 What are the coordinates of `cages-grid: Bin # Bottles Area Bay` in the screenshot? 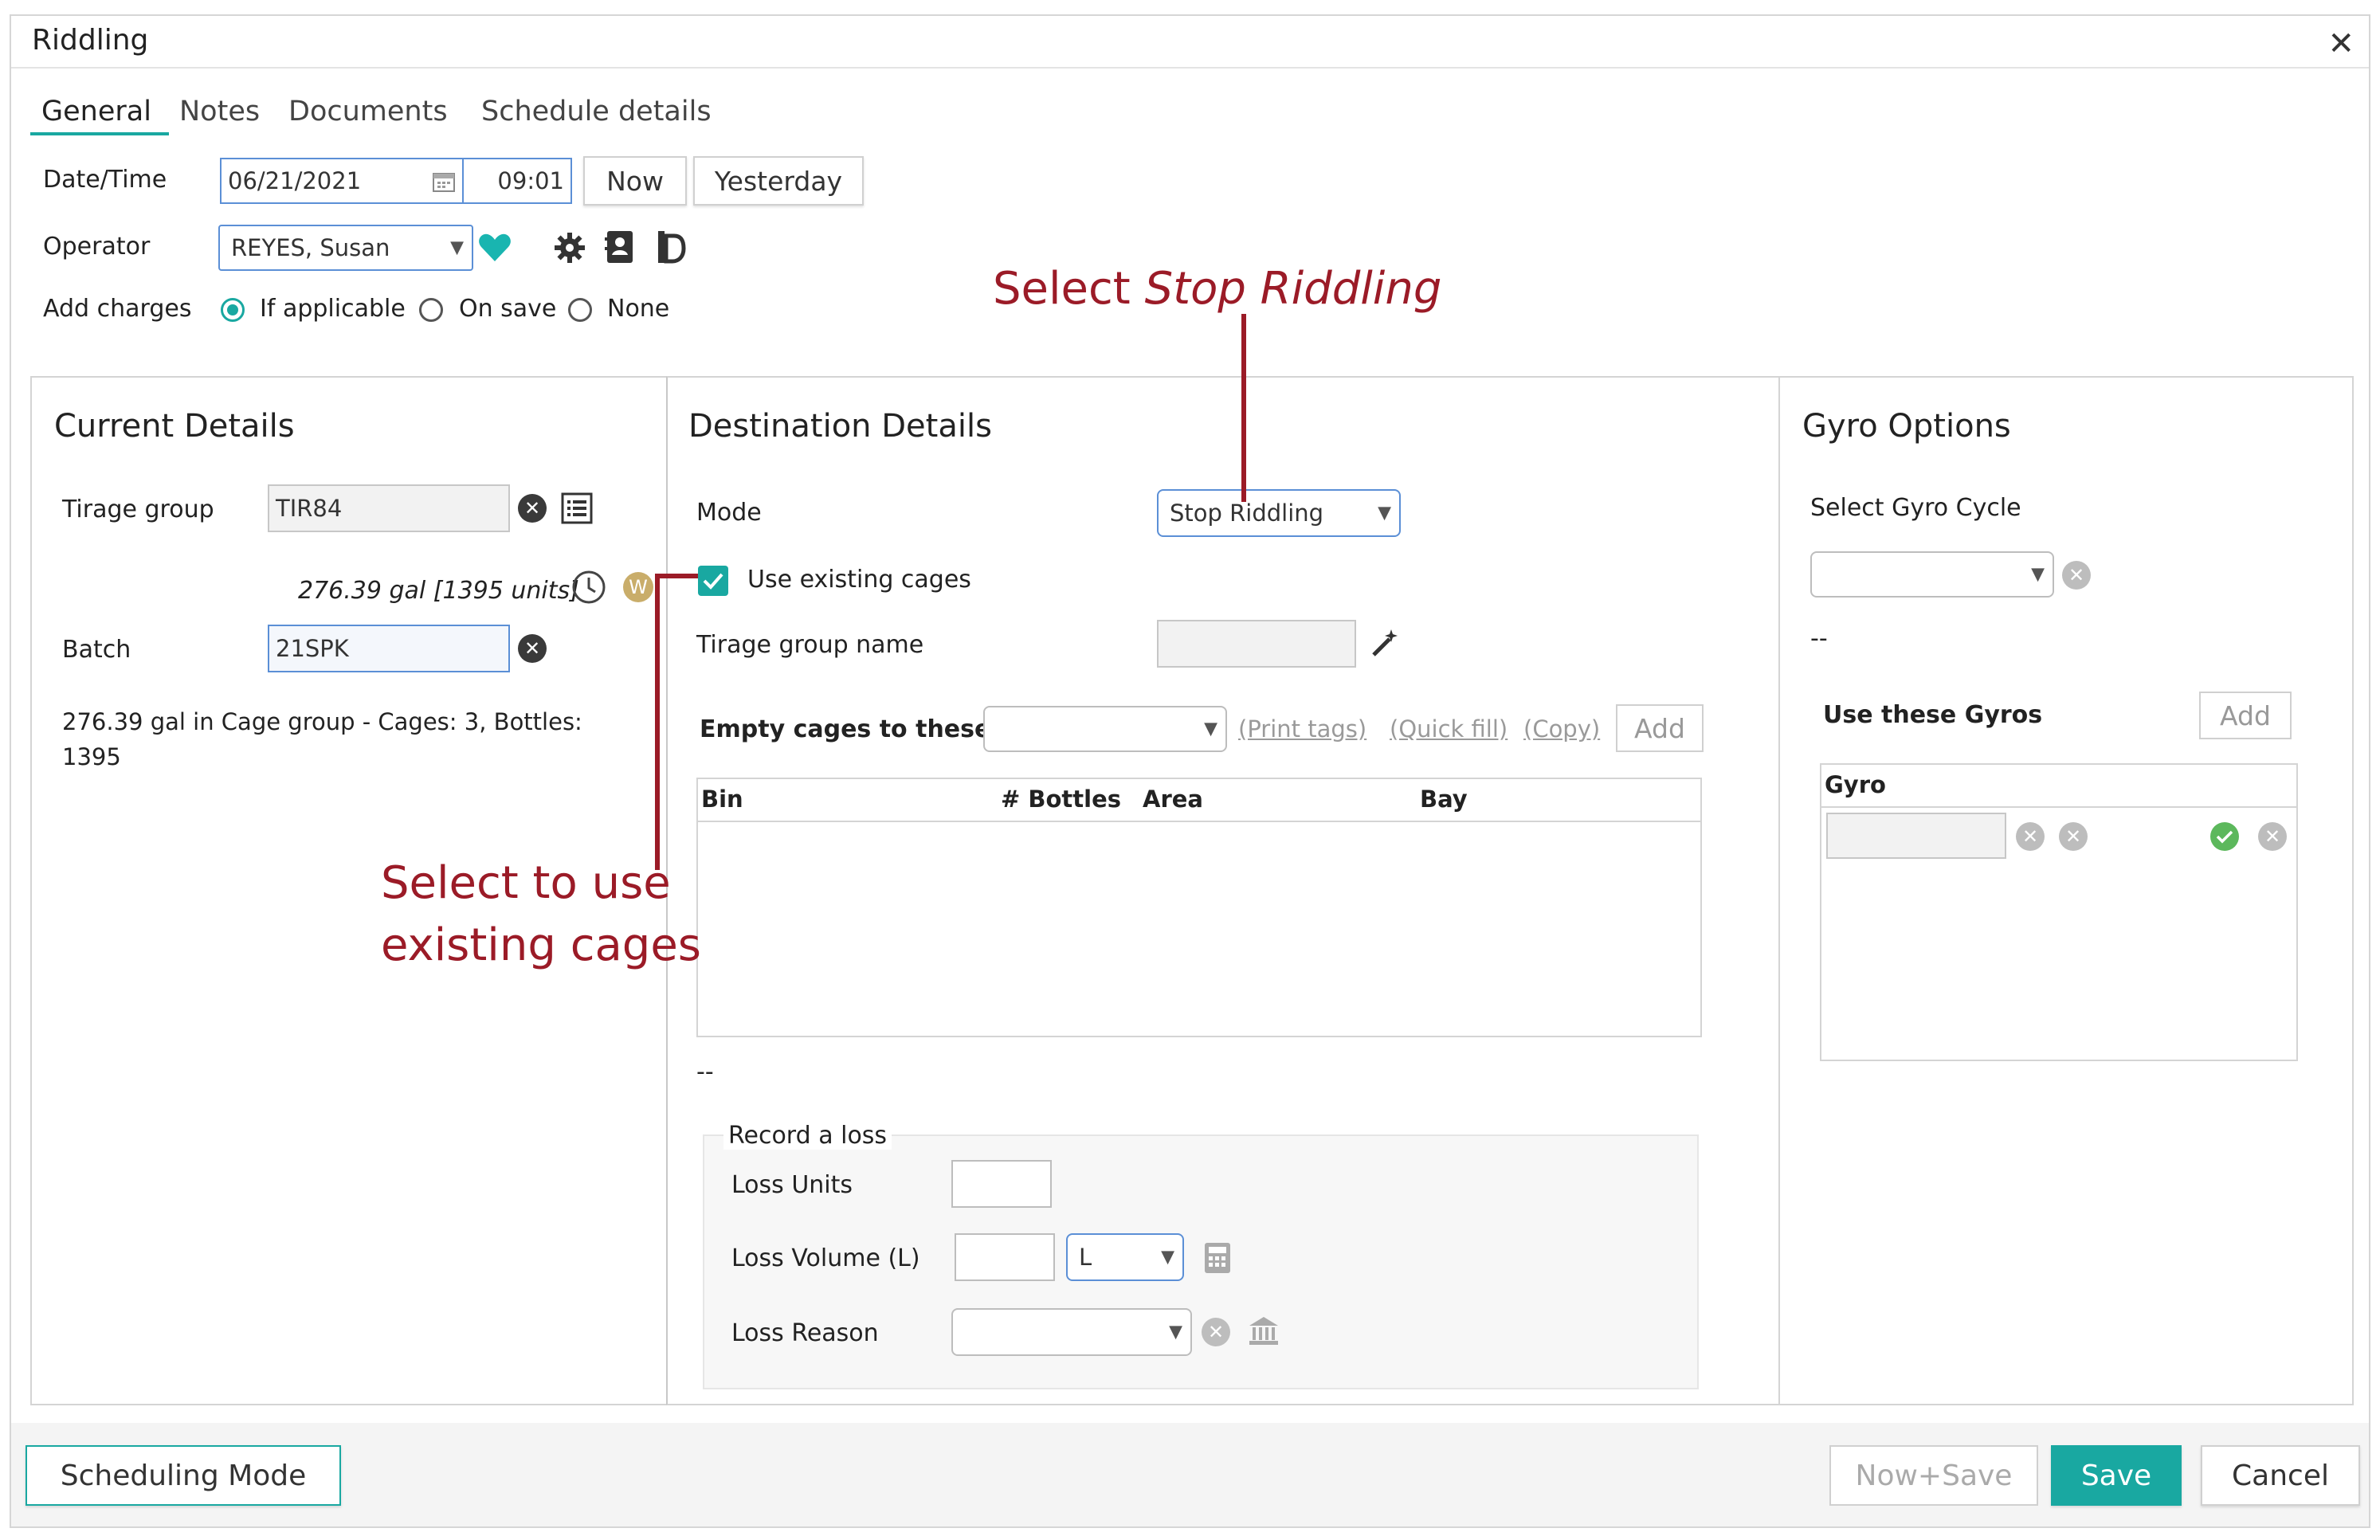 It's located at (1199, 908).